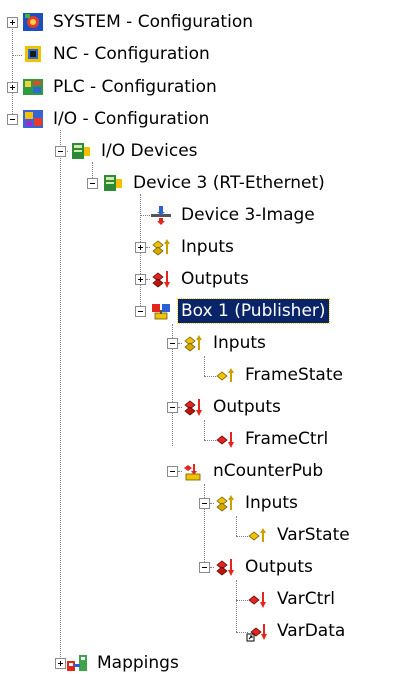  I want to click on expand-toggle-mappings, so click(60, 663).